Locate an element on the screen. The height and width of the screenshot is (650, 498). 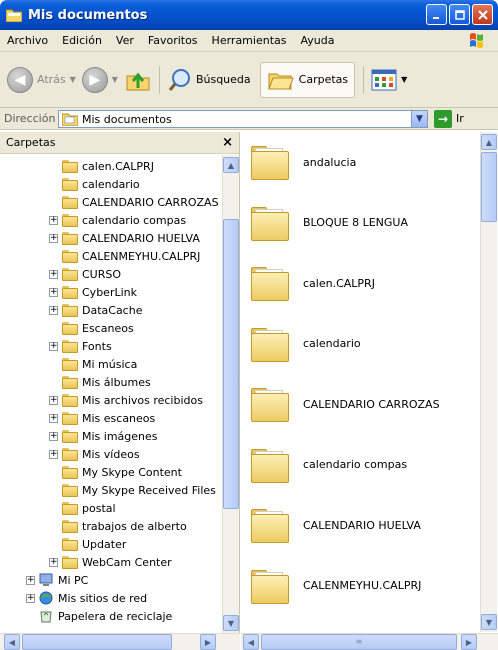
menu-herramientas: Herramientas is located at coordinates (249, 40).